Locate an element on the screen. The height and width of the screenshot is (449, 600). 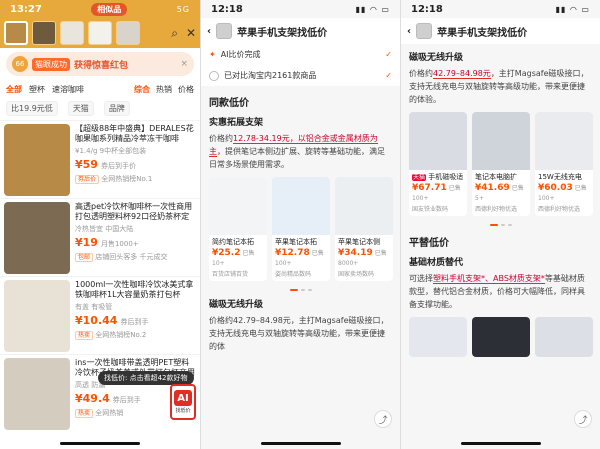
product-price: ¥60.03 已售100+ is located at coordinates (562, 192).